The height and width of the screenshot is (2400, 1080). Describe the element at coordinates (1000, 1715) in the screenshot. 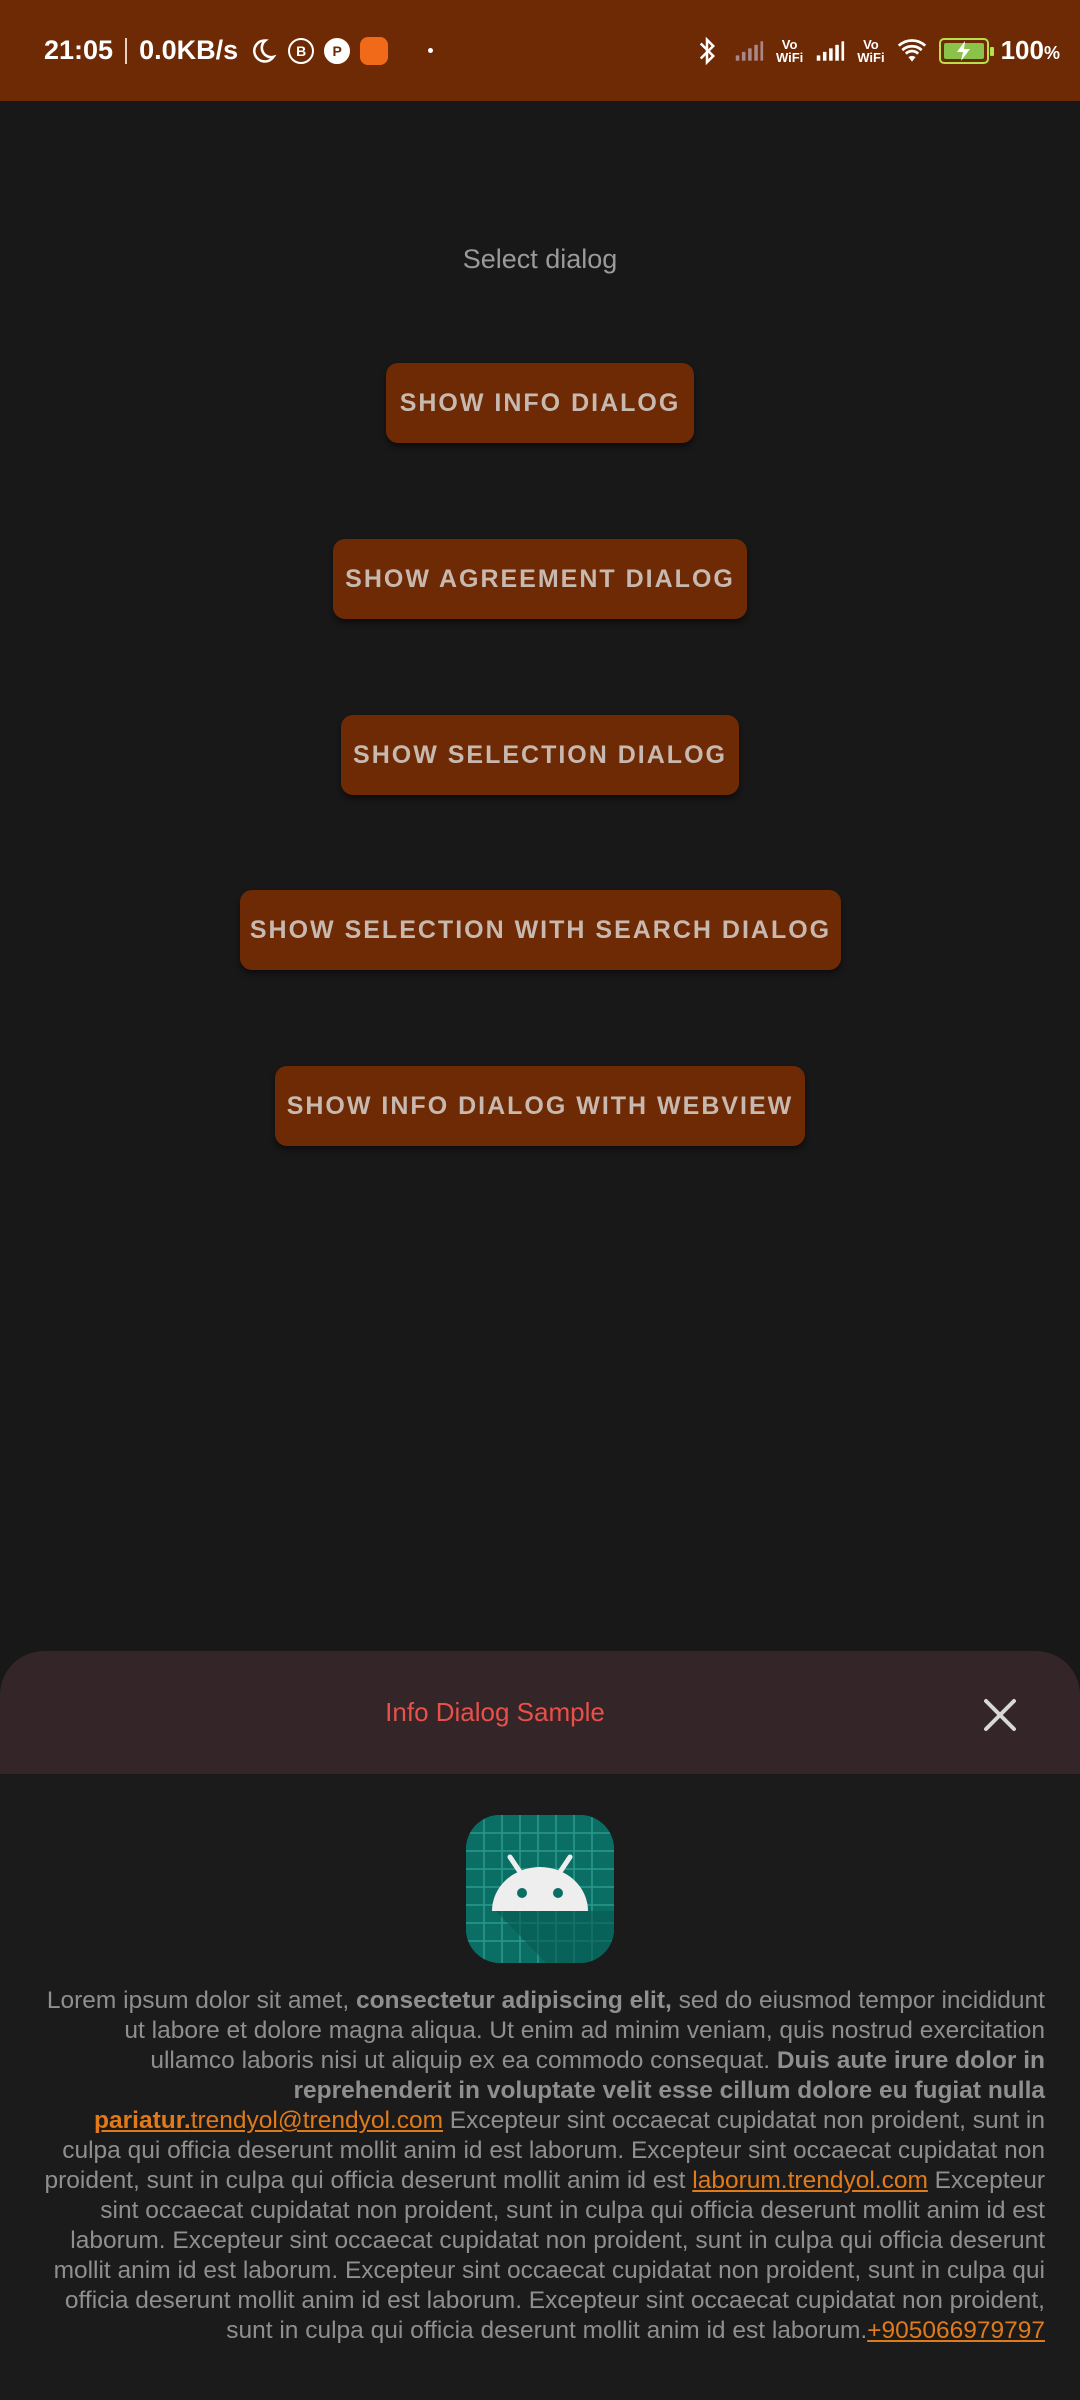

I see `close-icon` at that location.